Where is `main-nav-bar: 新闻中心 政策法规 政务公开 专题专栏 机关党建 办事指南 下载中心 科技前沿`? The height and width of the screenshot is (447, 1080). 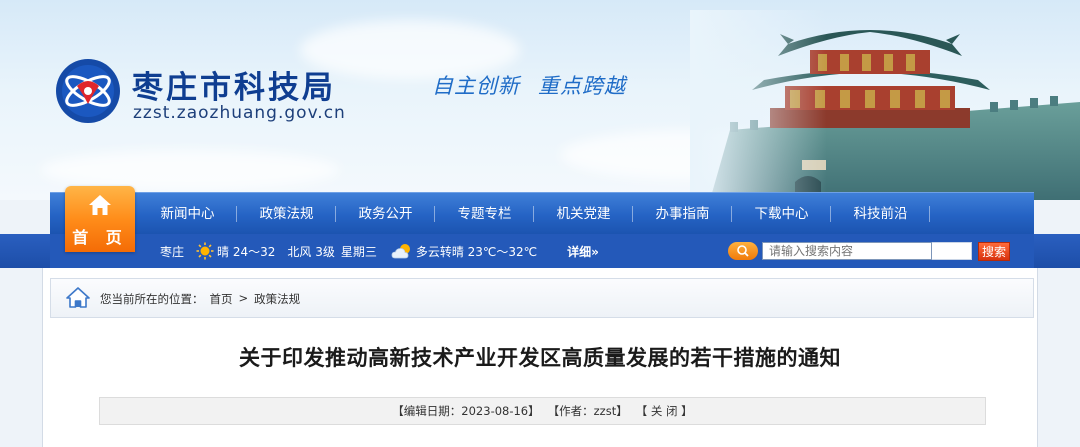 main-nav-bar: 新闻中心 政策法规 政务公开 专题专栏 机关党建 办事指南 下载中心 科技前沿 is located at coordinates (542, 213).